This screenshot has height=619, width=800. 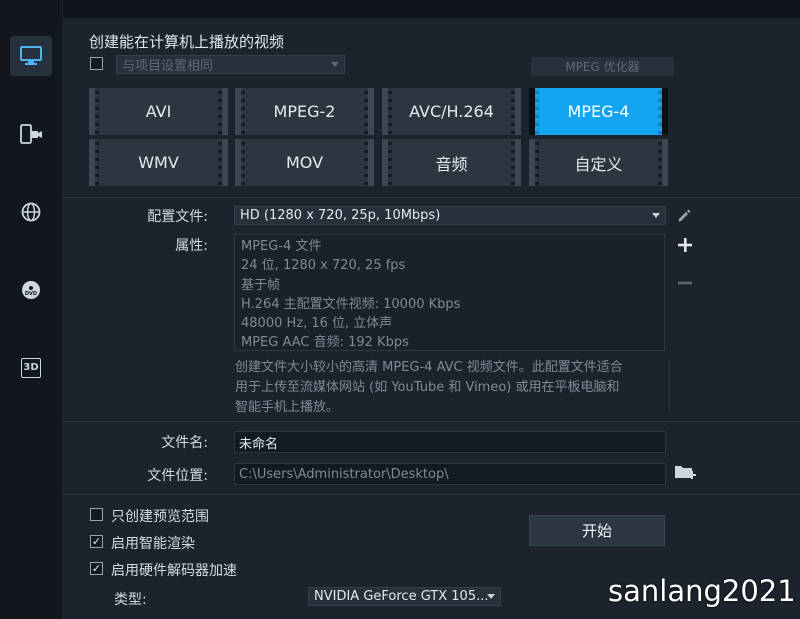 What do you see at coordinates (130, 600) in the screenshot?
I see `type-label: 类型:` at bounding box center [130, 600].